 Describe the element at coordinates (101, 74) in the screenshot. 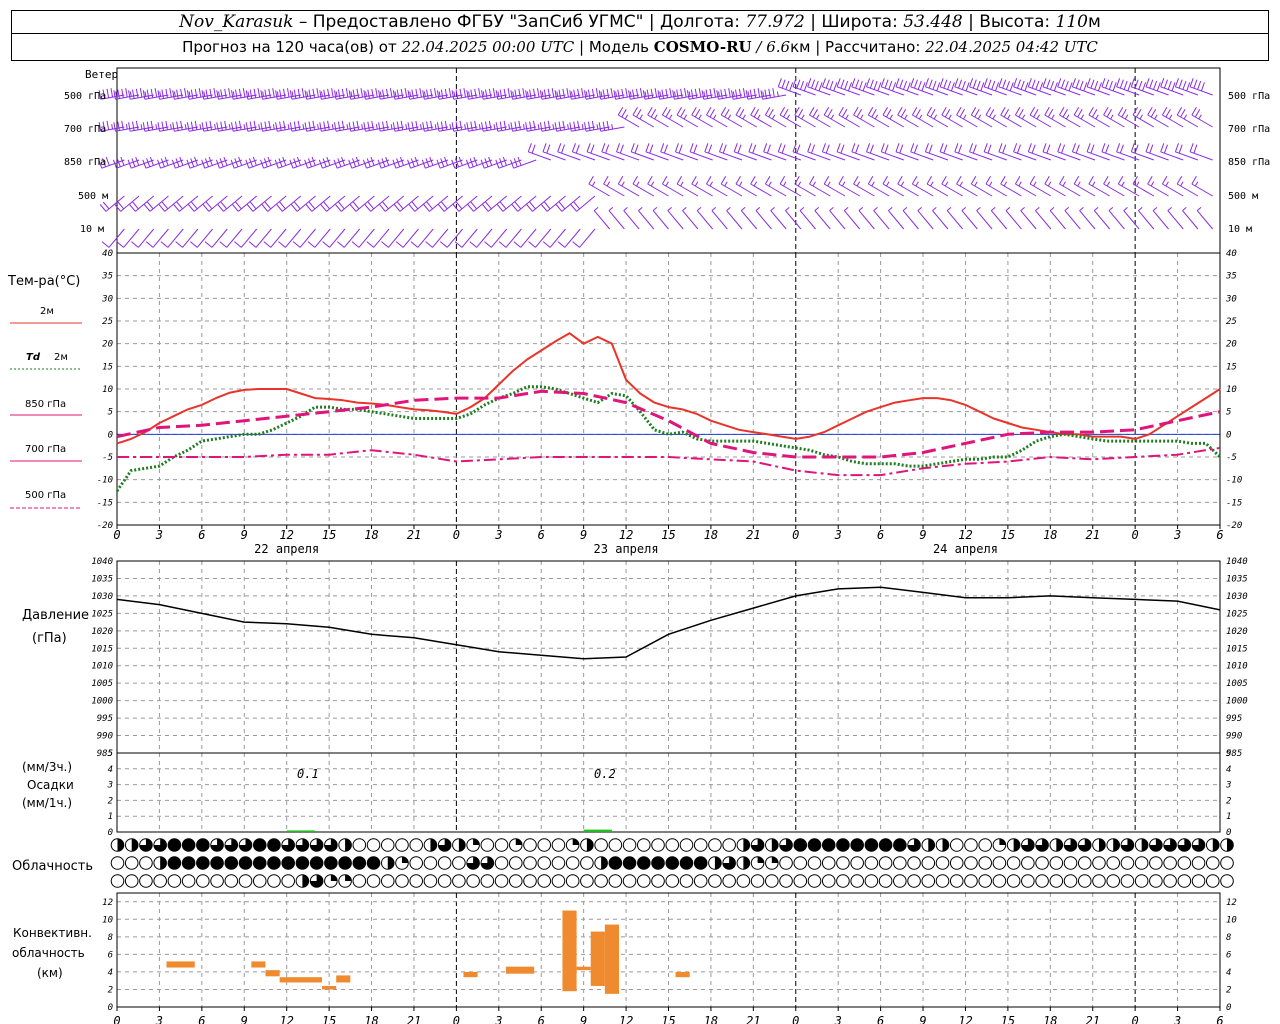

I see `wind-title: Ветер` at that location.